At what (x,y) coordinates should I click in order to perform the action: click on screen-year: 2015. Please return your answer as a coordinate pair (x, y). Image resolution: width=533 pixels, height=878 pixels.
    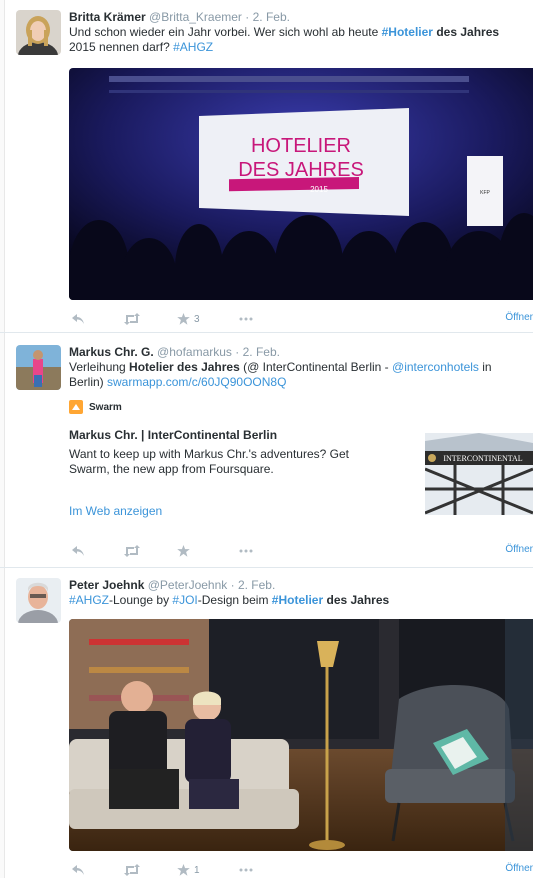
    Looking at the image, I should click on (319, 189).